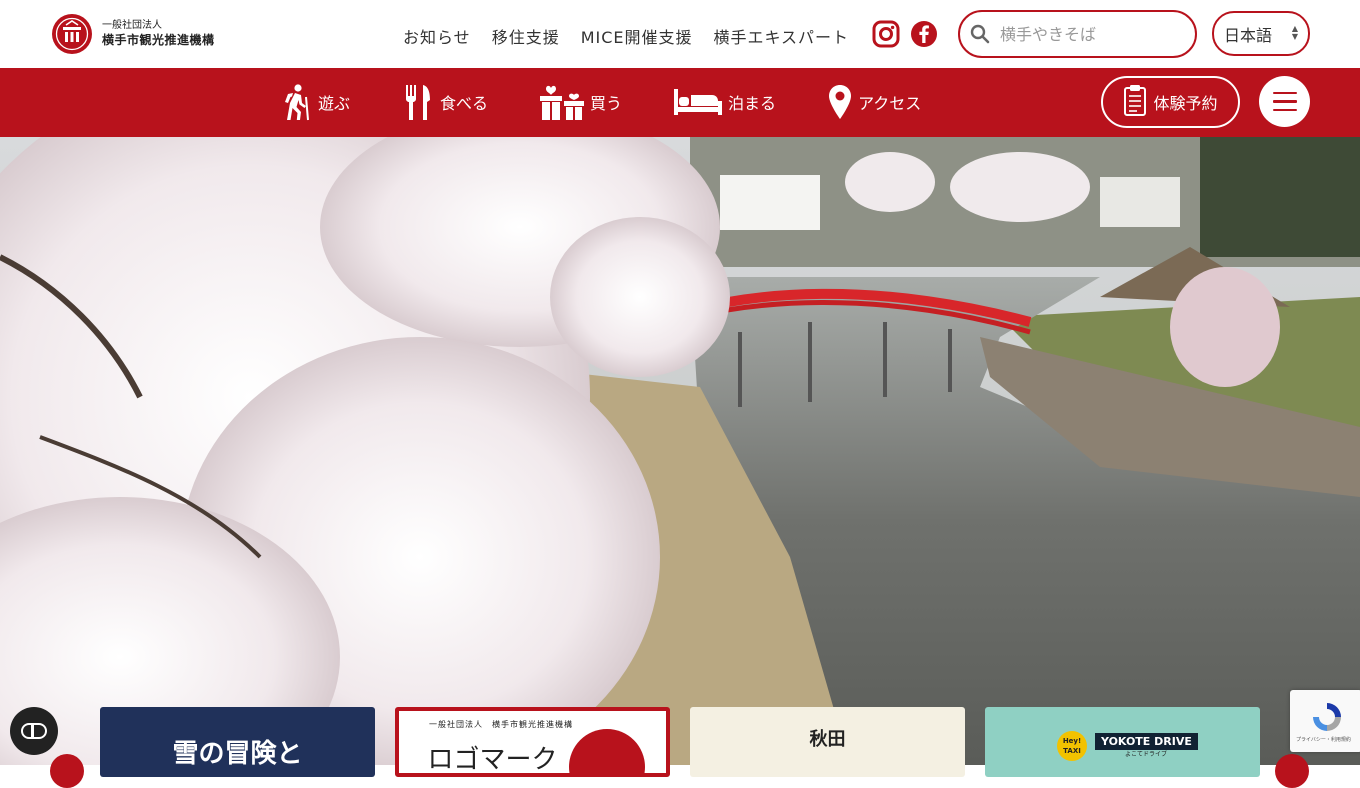  What do you see at coordinates (752, 103) in the screenshot?
I see `main-nav-label: 泊まる` at bounding box center [752, 103].